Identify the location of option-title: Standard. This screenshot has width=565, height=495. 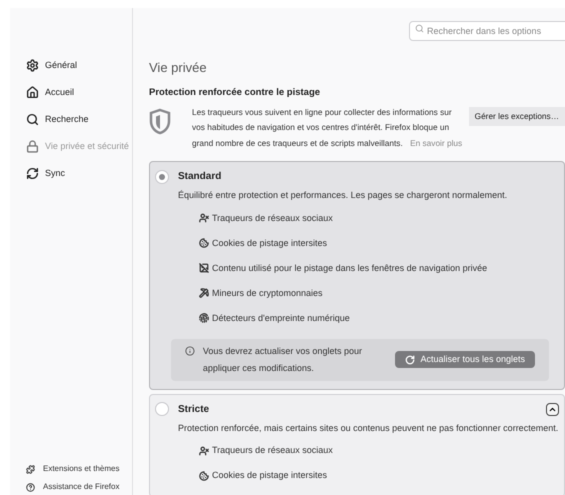
(200, 177).